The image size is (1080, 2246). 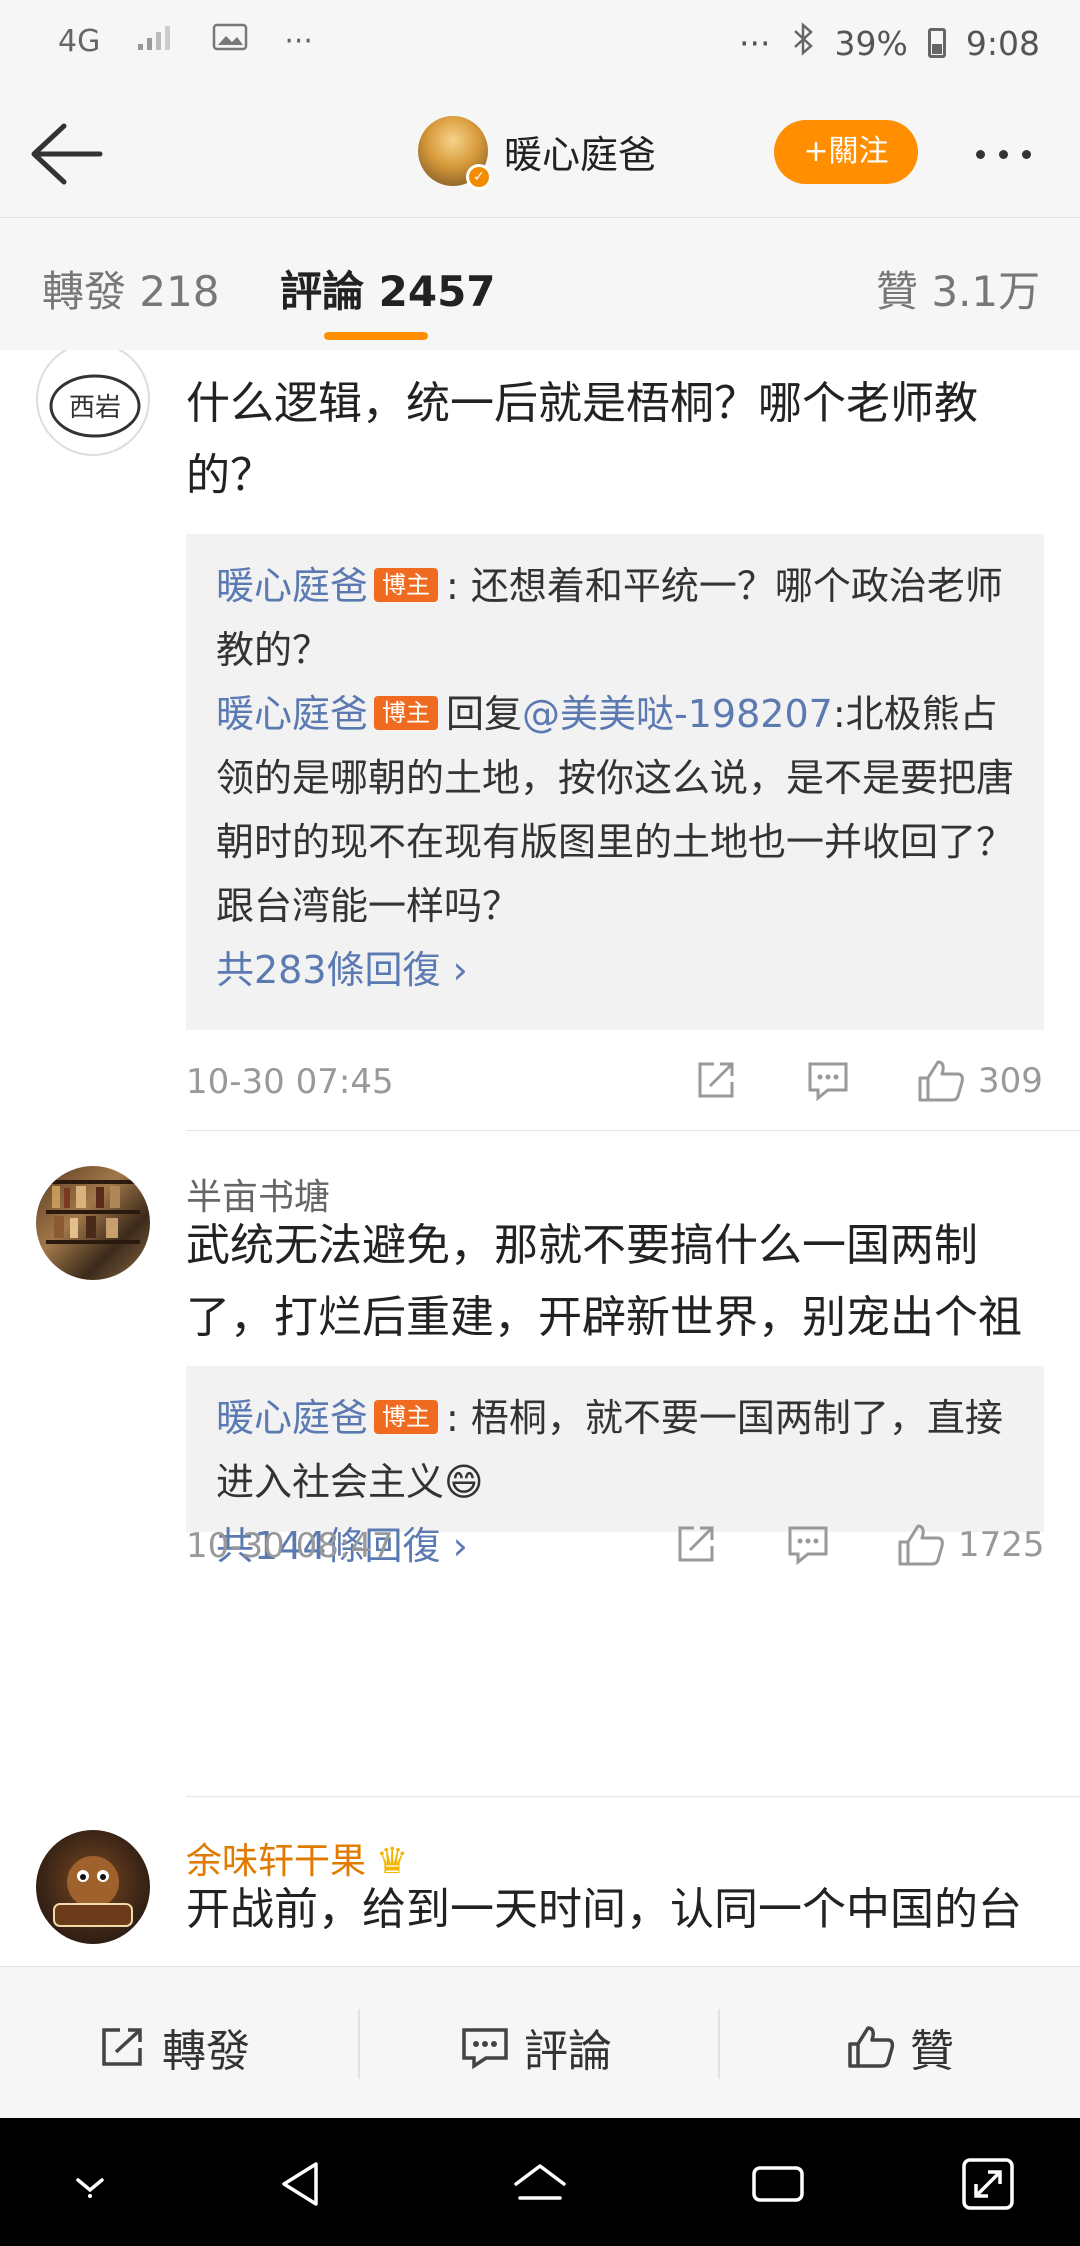 I want to click on status-right: ··· 39% 9:08, so click(x=889, y=43).